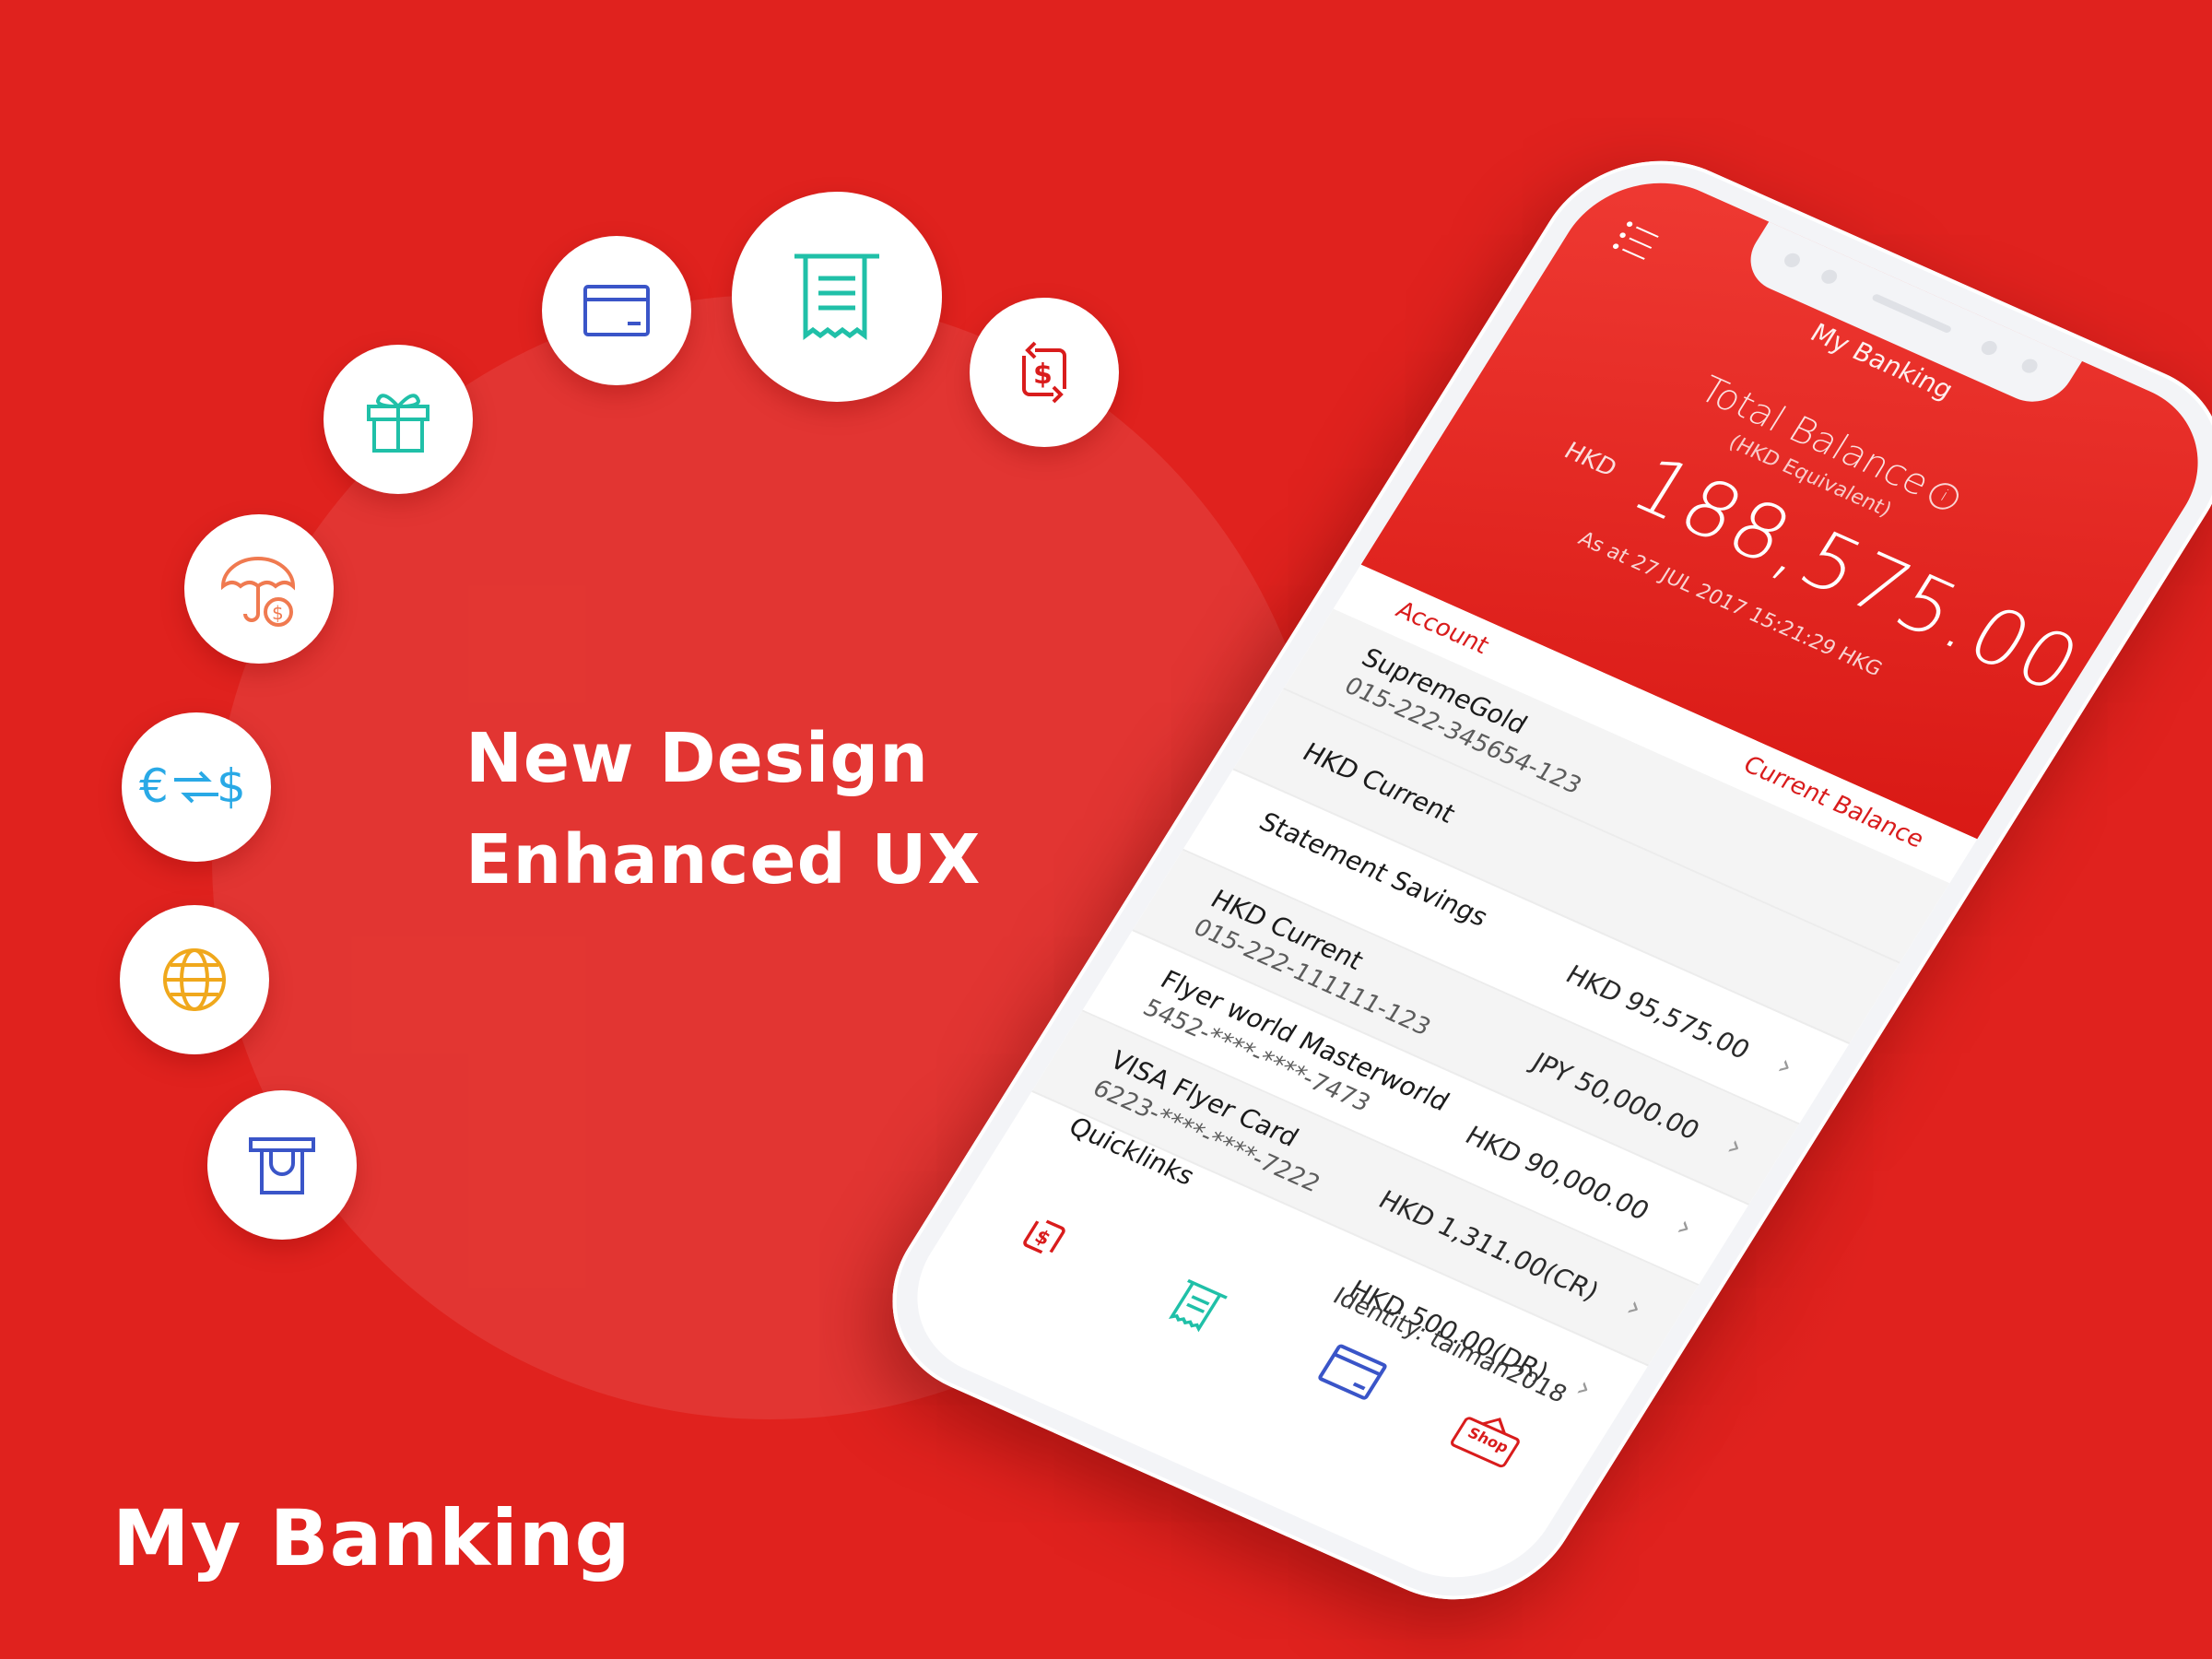 This screenshot has width=2212, height=1659. I want to click on receipt-bubble, so click(837, 297).